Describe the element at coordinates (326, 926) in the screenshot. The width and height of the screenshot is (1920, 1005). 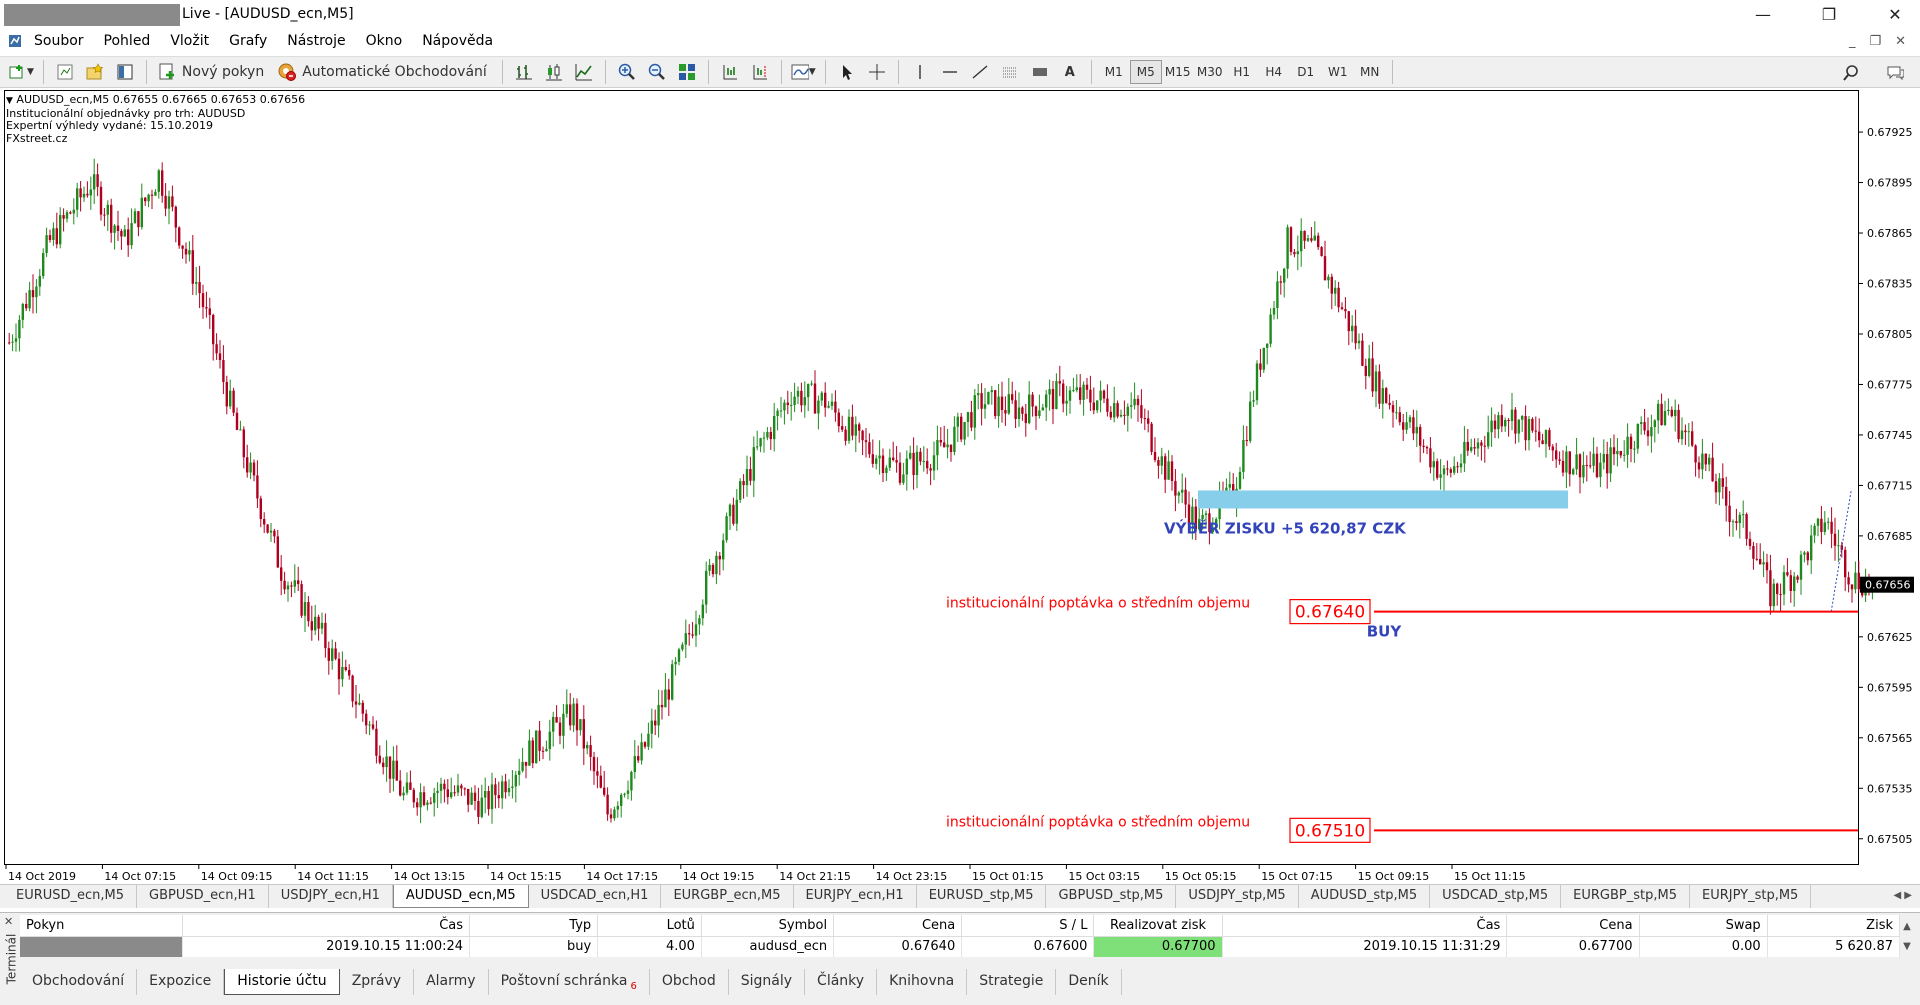
I see `col-time: Čas` at that location.